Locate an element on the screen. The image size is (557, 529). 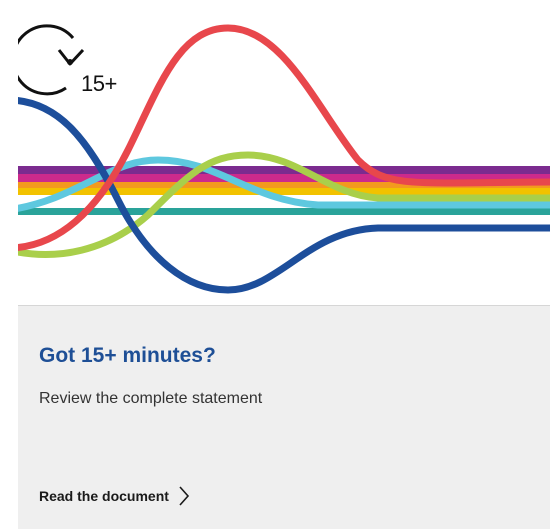
read-document-label: Read the document is located at coordinates (104, 496).